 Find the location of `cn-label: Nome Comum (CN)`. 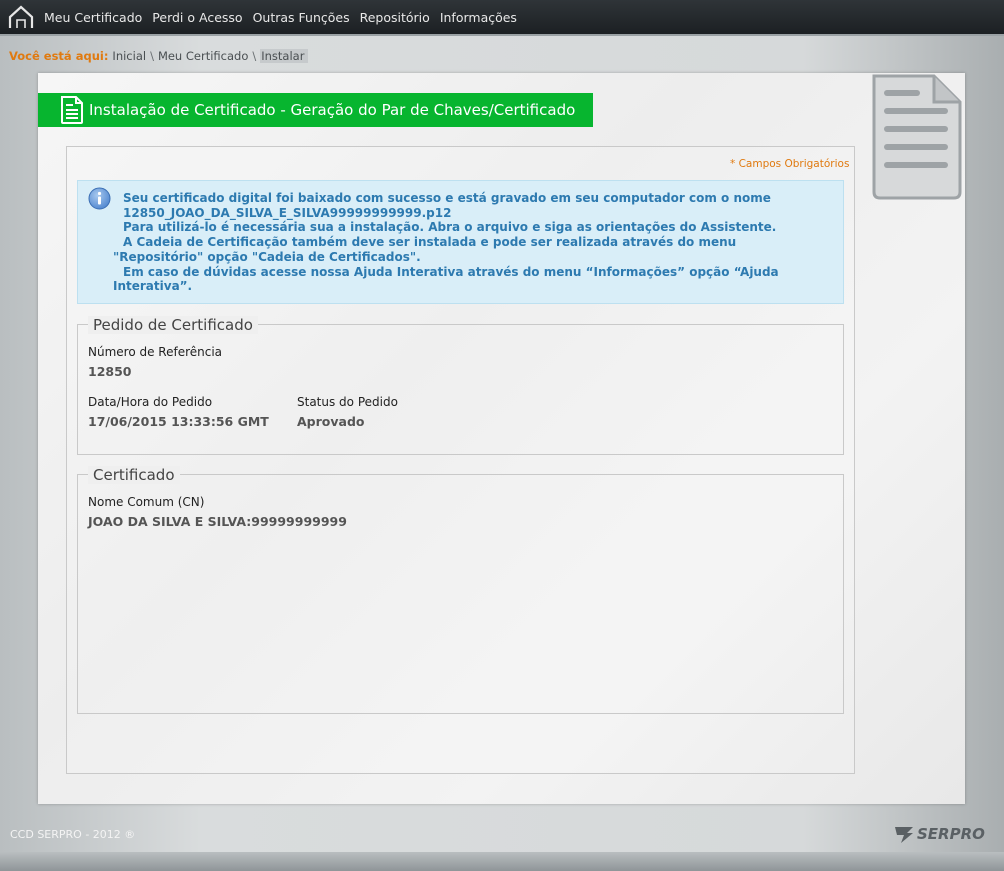

cn-label: Nome Comum (CN) is located at coordinates (146, 502).